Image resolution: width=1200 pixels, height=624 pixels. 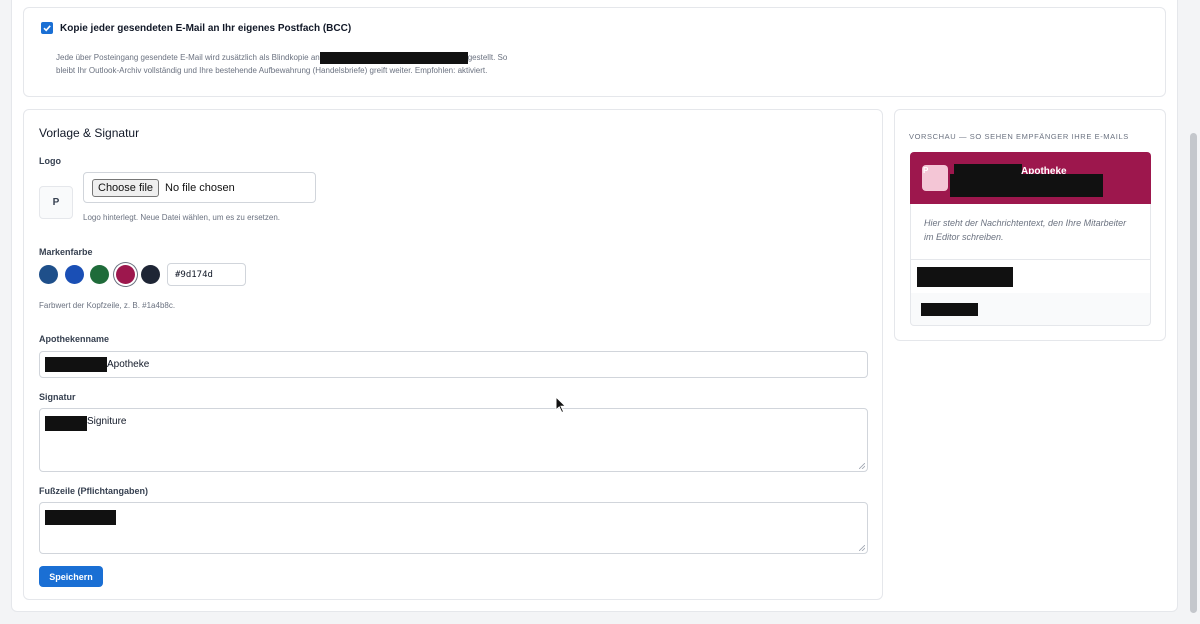 What do you see at coordinates (206, 274) in the screenshot?
I see `hex-color-input: #9d174d` at bounding box center [206, 274].